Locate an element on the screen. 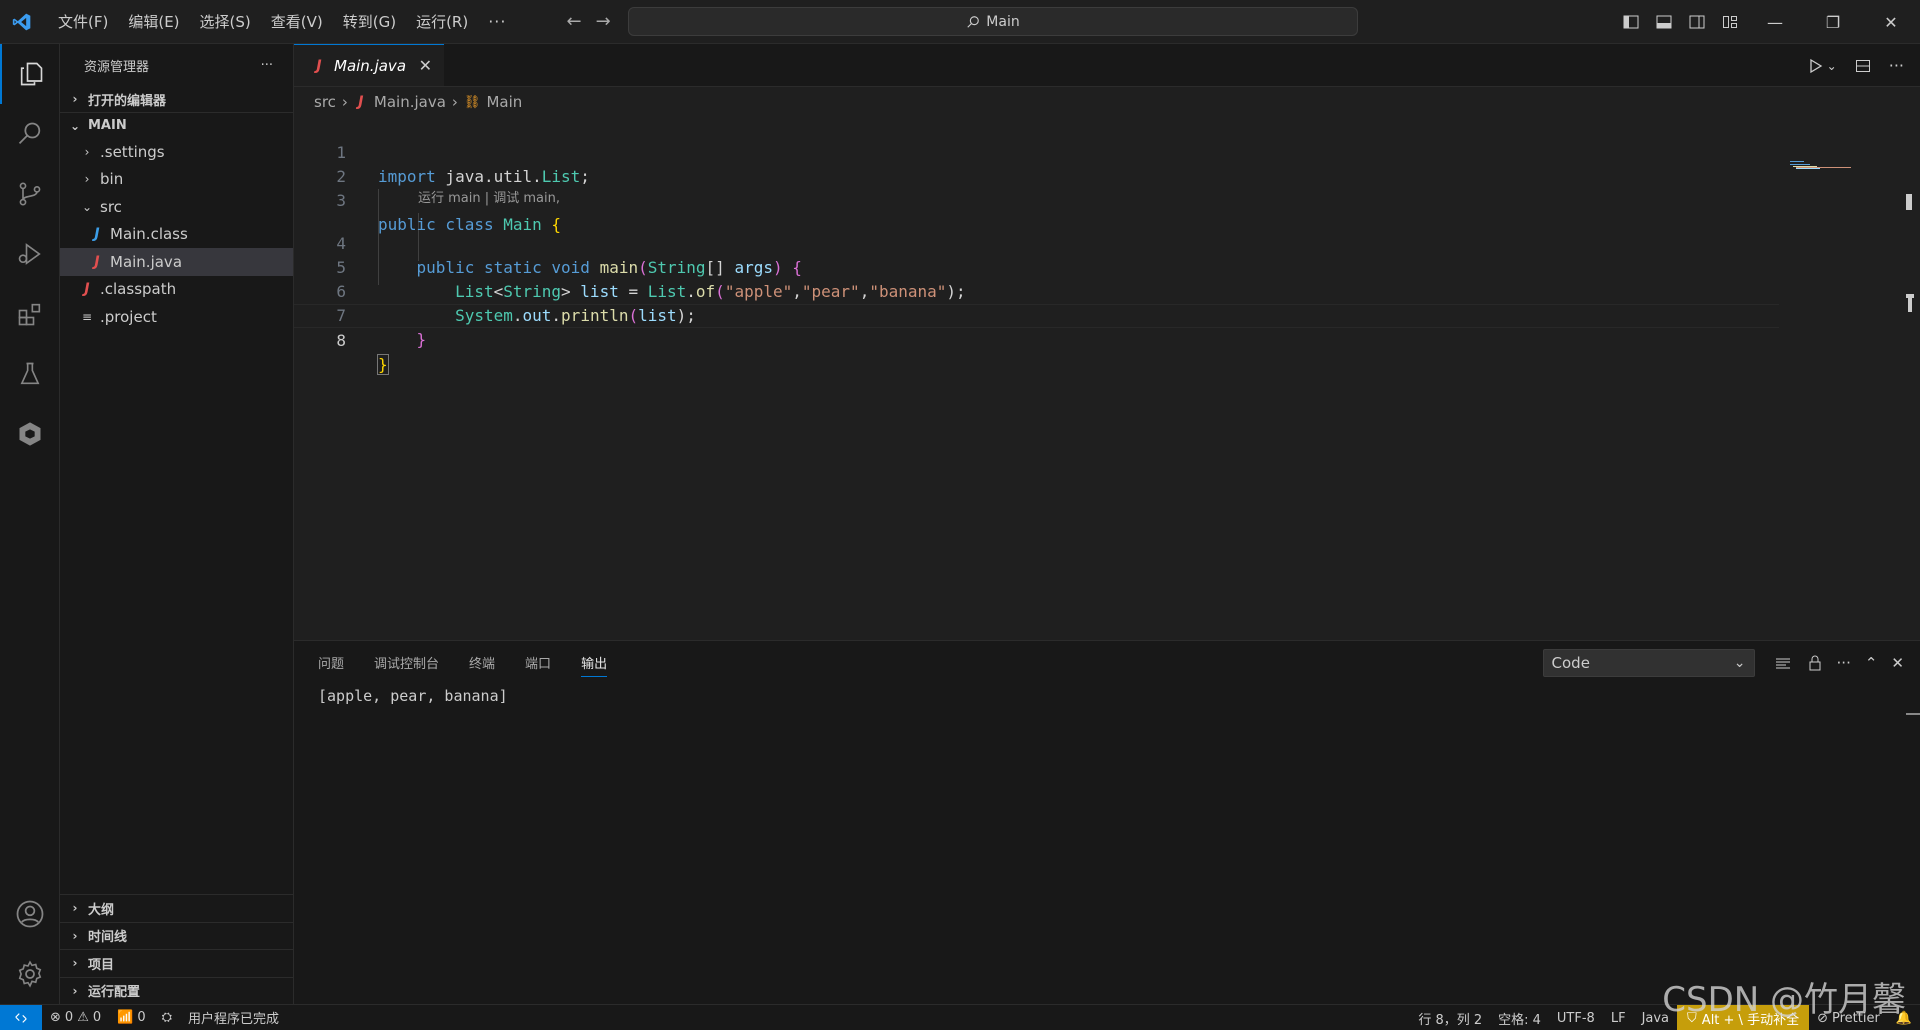  editor-more-icon: ··· is located at coordinates (1896, 65).